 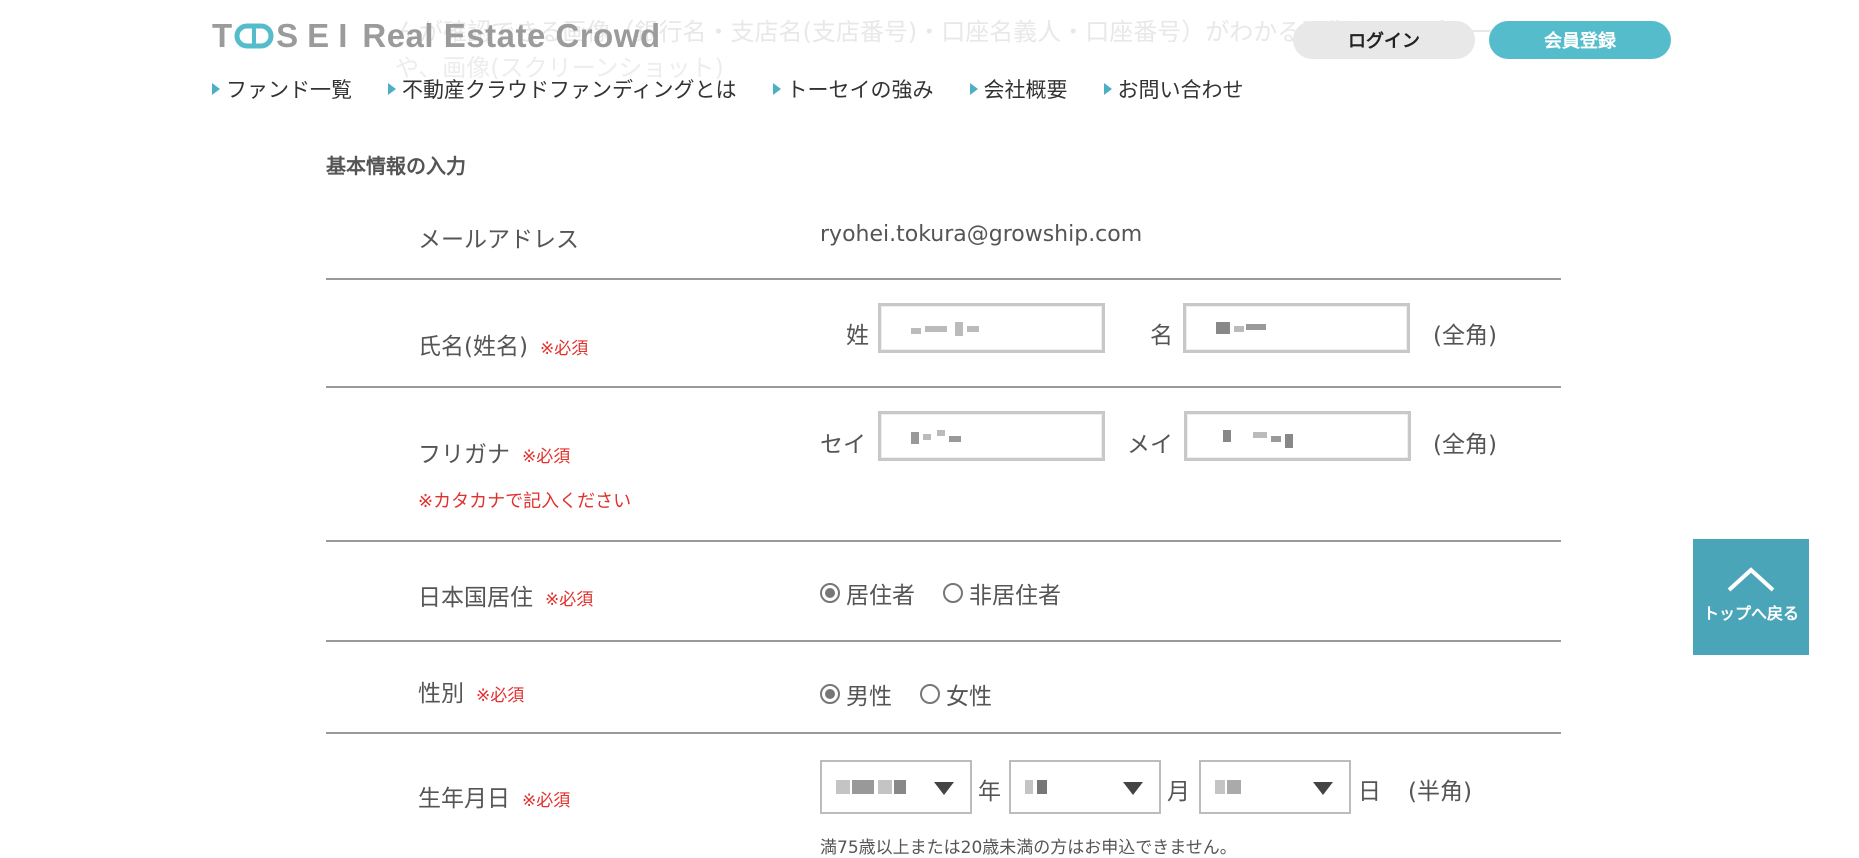 I want to click on section-title: 基本情報の入力, so click(x=396, y=166).